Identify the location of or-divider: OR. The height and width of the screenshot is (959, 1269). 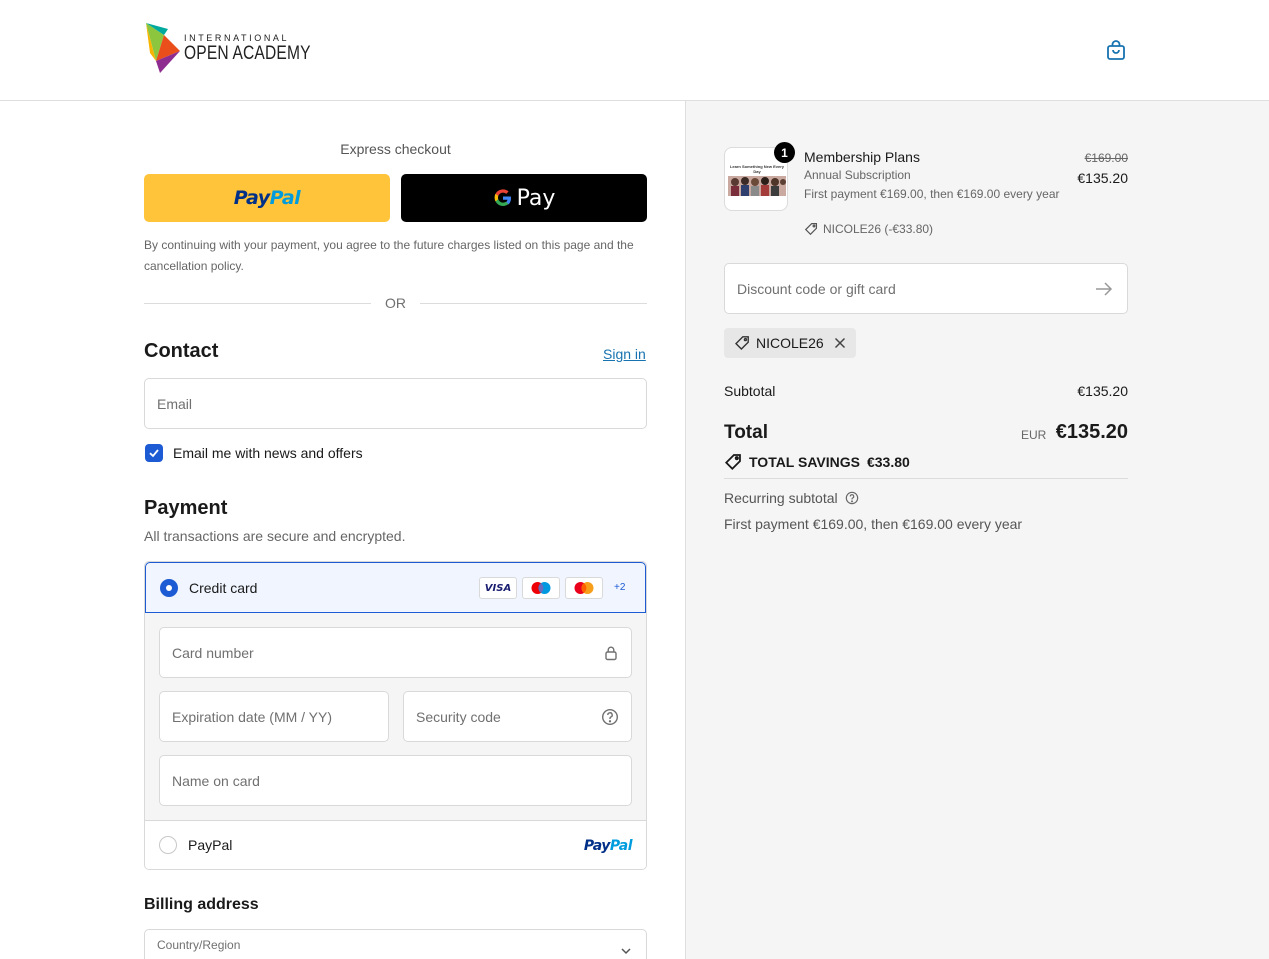
(395, 303).